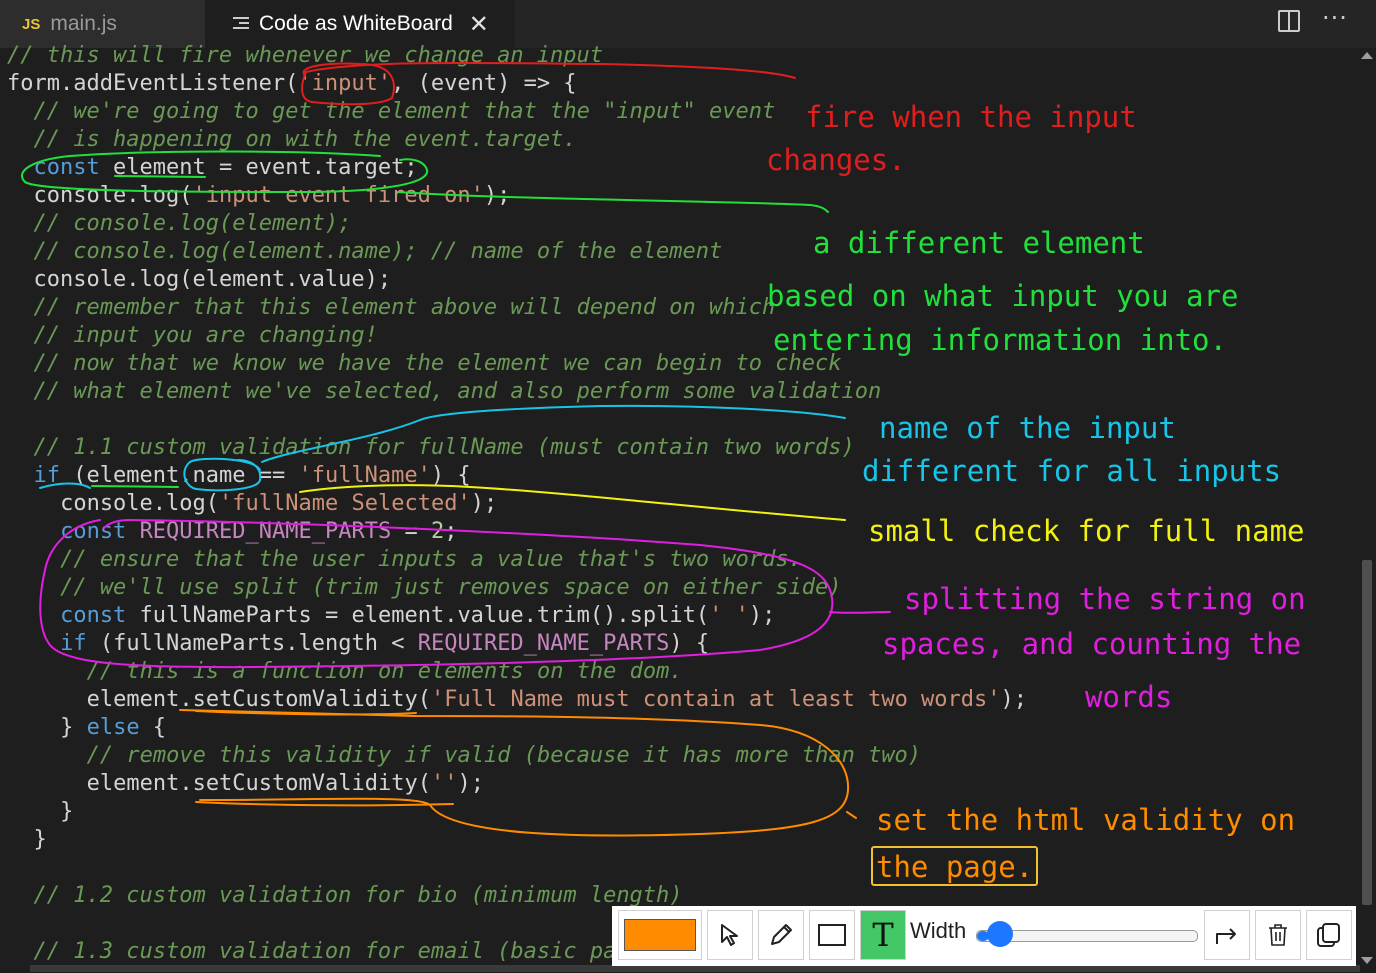 The height and width of the screenshot is (973, 1376). Describe the element at coordinates (1000, 340) in the screenshot. I see `annotation-green-line-3: entering information into.` at that location.